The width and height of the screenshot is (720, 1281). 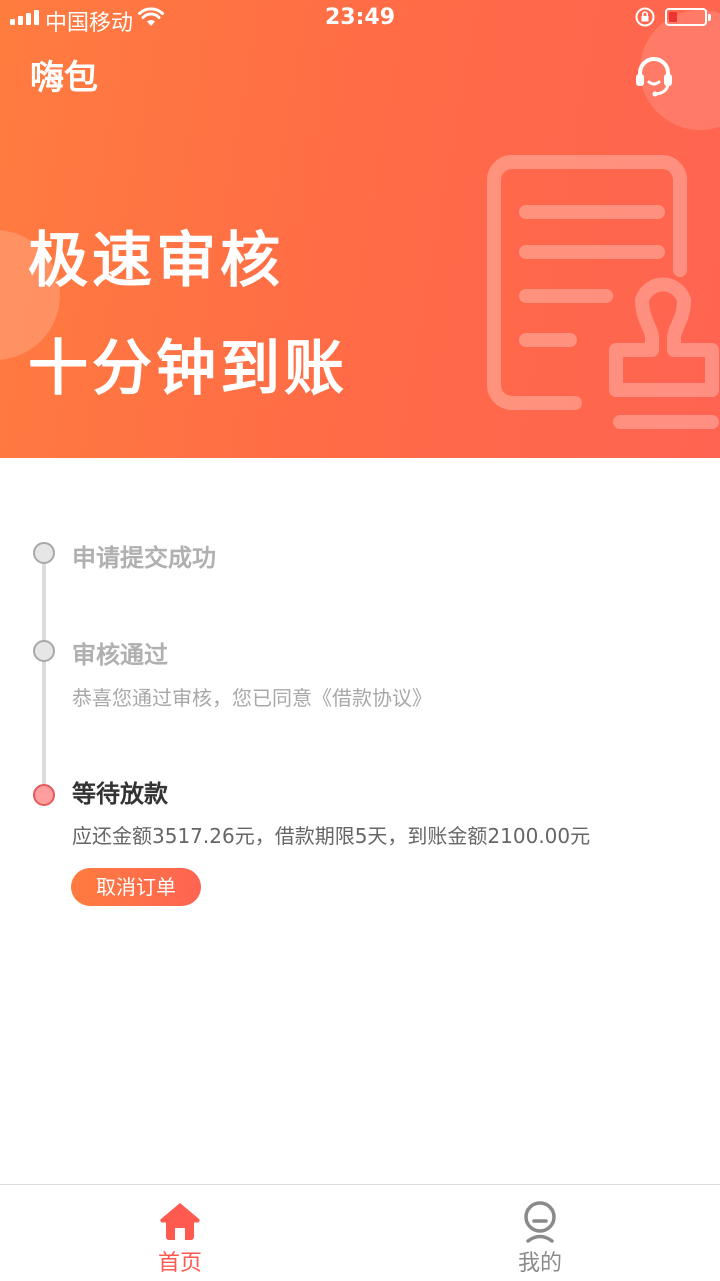 I want to click on cancel-order-button: 取消订单, so click(x=136, y=887).